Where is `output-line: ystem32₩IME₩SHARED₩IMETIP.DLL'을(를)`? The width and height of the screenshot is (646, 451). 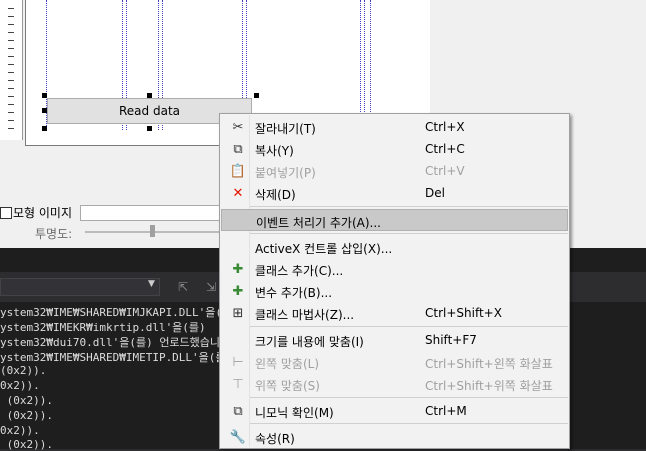
output-line: ystem32₩IME₩SHARED₩IMETIP.DLL'을(를) is located at coordinates (116, 357).